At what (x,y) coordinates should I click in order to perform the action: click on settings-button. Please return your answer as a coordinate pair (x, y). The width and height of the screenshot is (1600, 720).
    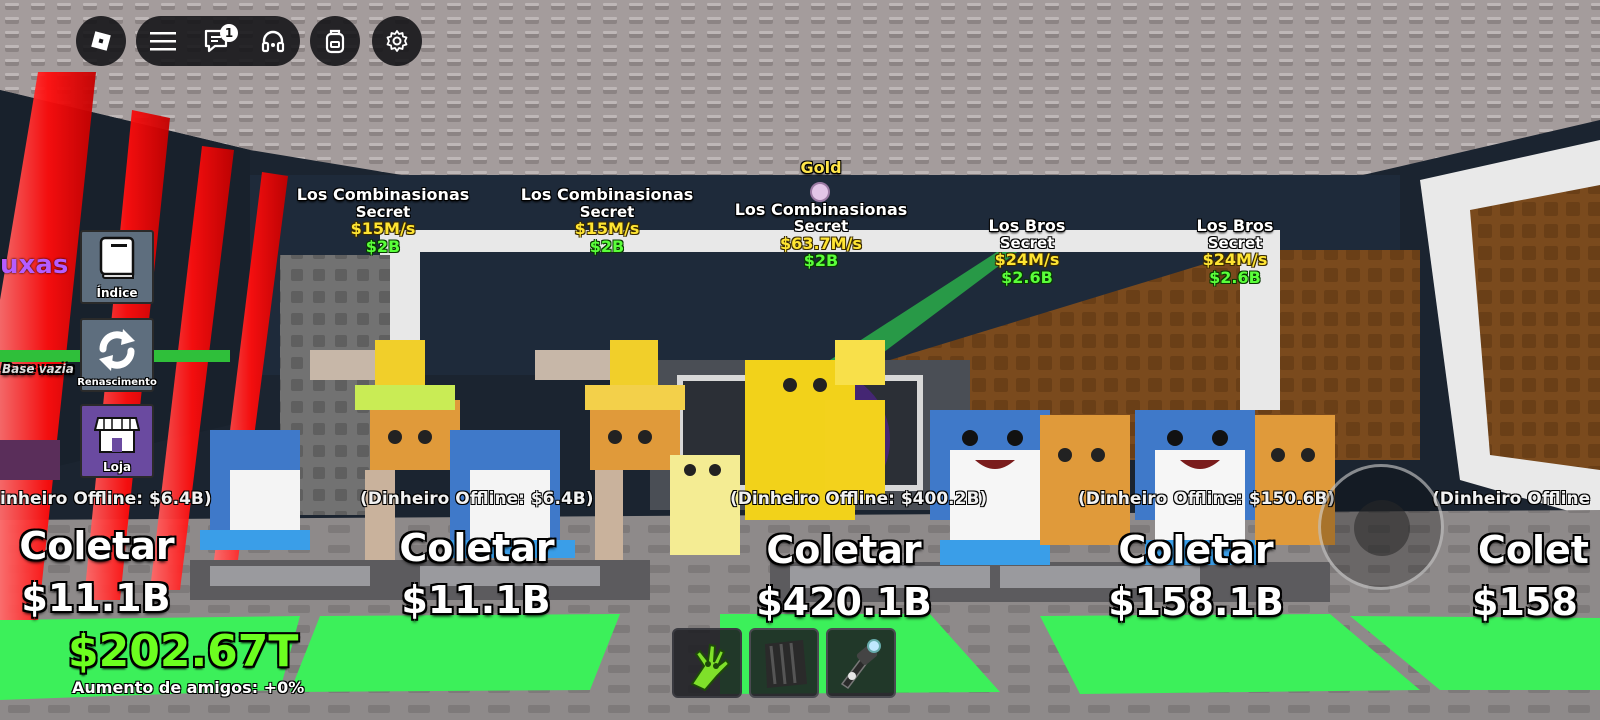
    Looking at the image, I should click on (397, 41).